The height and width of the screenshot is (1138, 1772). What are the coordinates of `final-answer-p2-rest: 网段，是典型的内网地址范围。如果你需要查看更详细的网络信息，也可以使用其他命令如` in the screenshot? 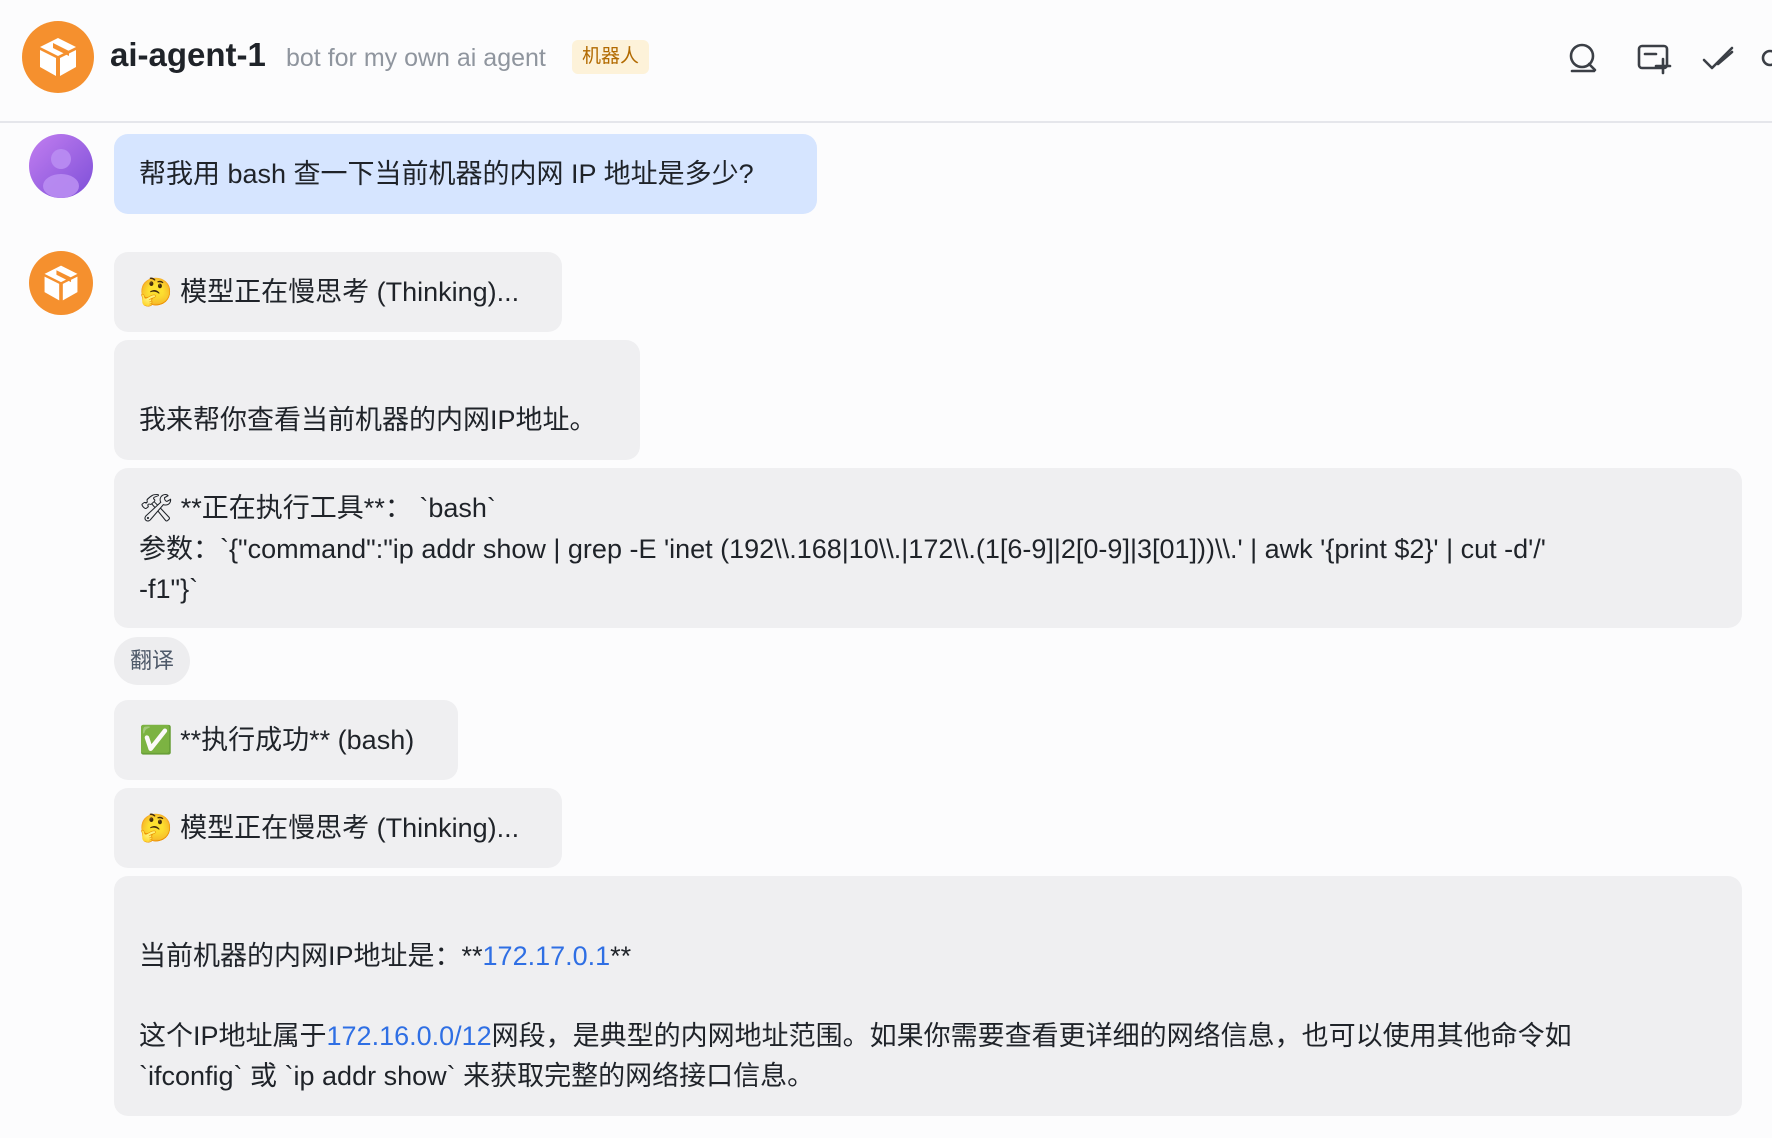 It's located at (1031, 1036).